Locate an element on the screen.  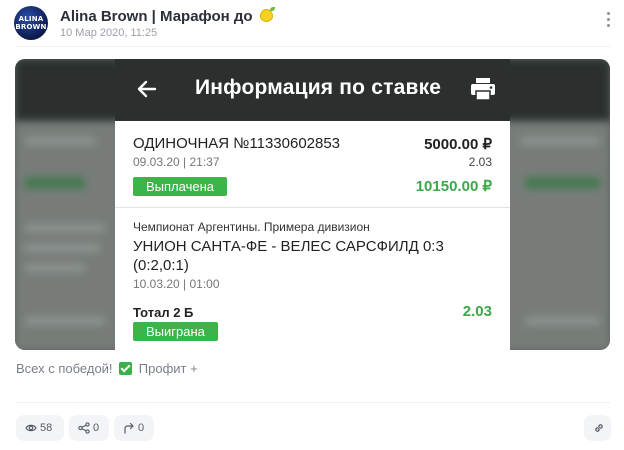
share-nodes-icon is located at coordinates (84, 428).